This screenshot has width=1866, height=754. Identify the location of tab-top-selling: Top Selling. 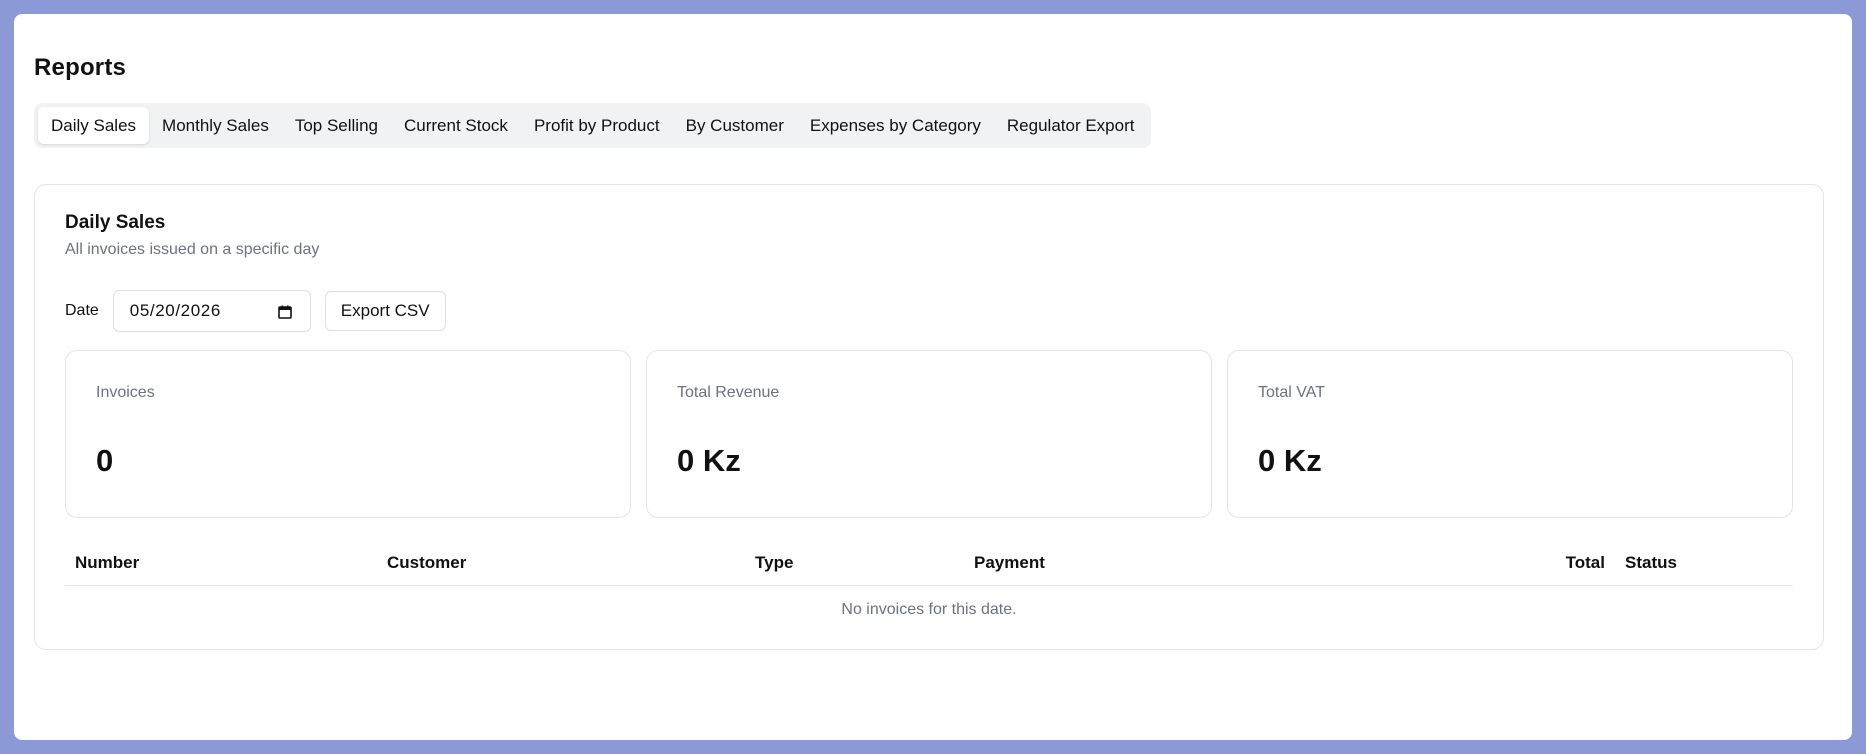
(336, 125).